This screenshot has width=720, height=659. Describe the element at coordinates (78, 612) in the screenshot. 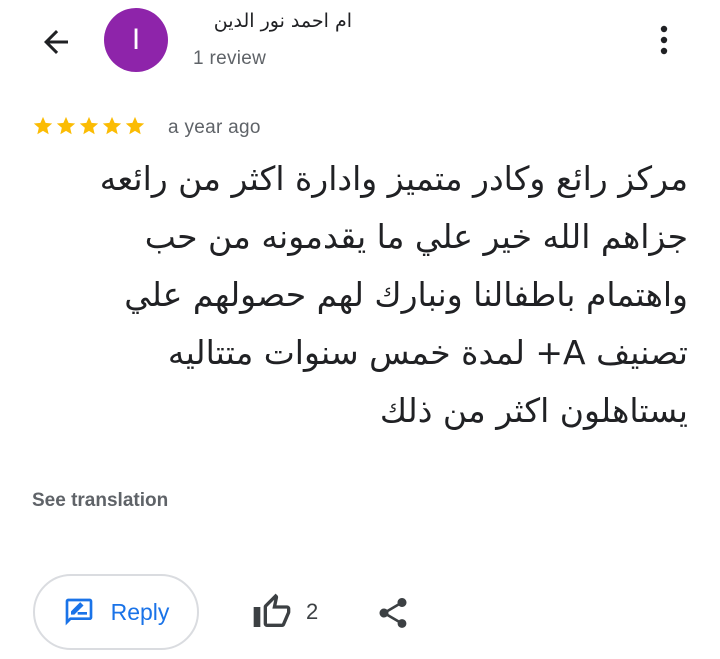

I see `rate-review-icon` at that location.